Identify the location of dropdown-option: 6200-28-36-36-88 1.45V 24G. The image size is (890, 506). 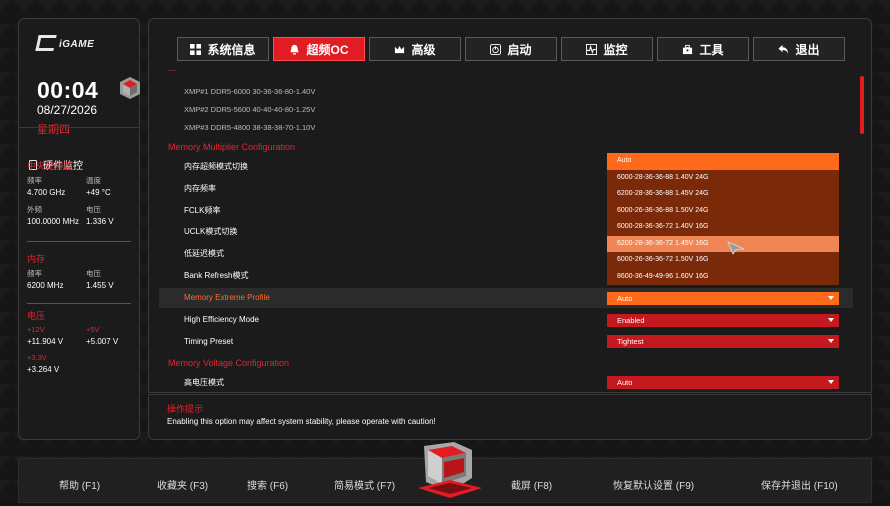
(723, 194).